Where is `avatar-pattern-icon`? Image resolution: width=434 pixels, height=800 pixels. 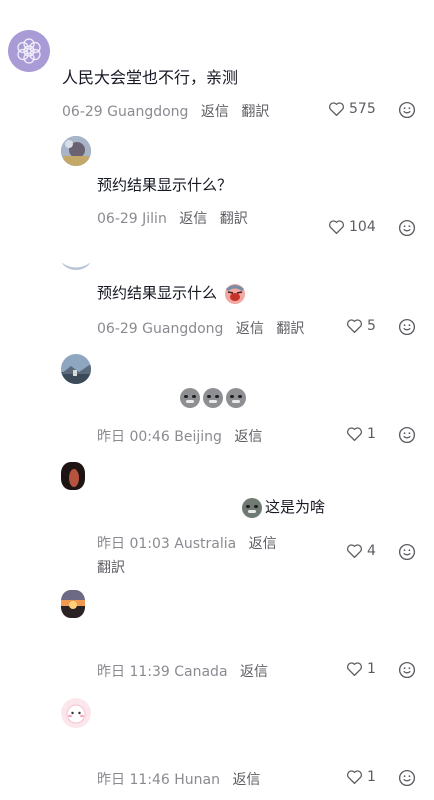 avatar-pattern-icon is located at coordinates (29, 51).